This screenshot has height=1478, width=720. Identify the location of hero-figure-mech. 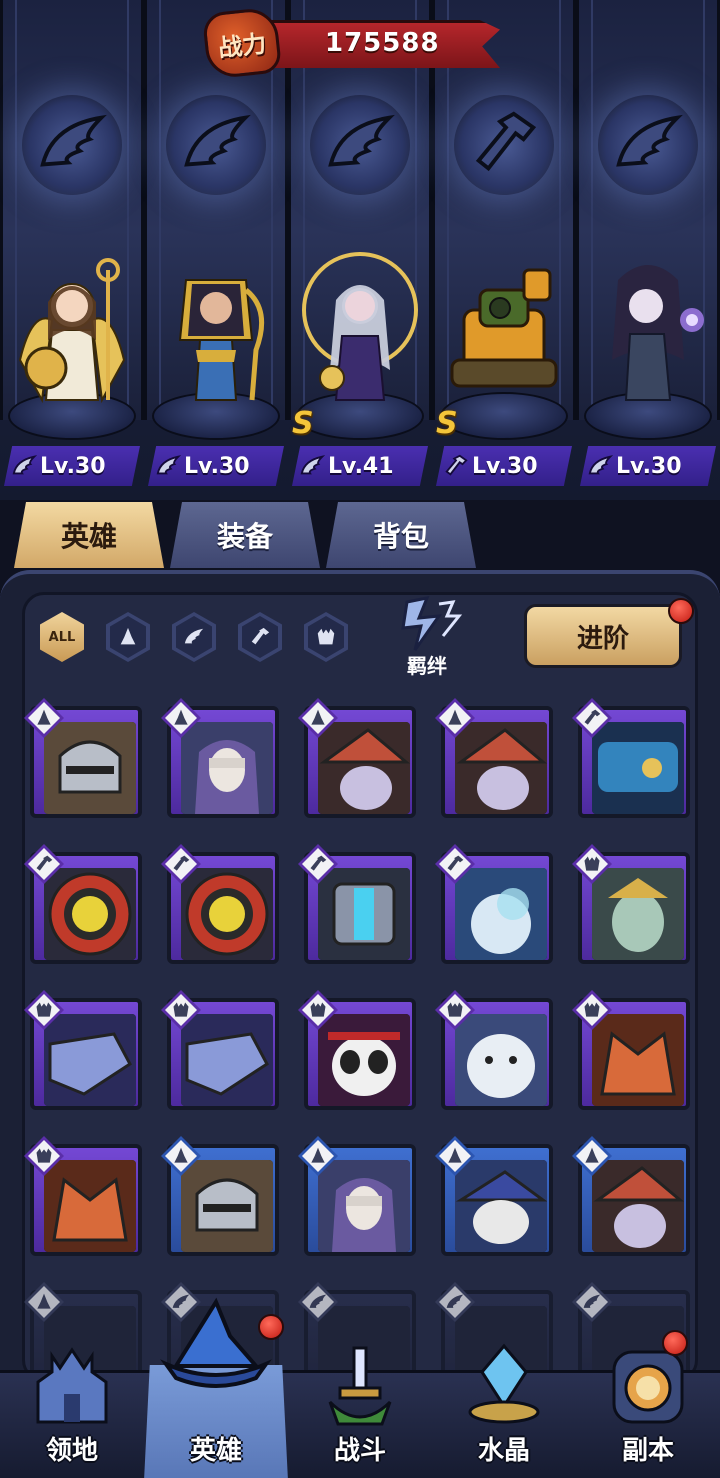
(504, 330).